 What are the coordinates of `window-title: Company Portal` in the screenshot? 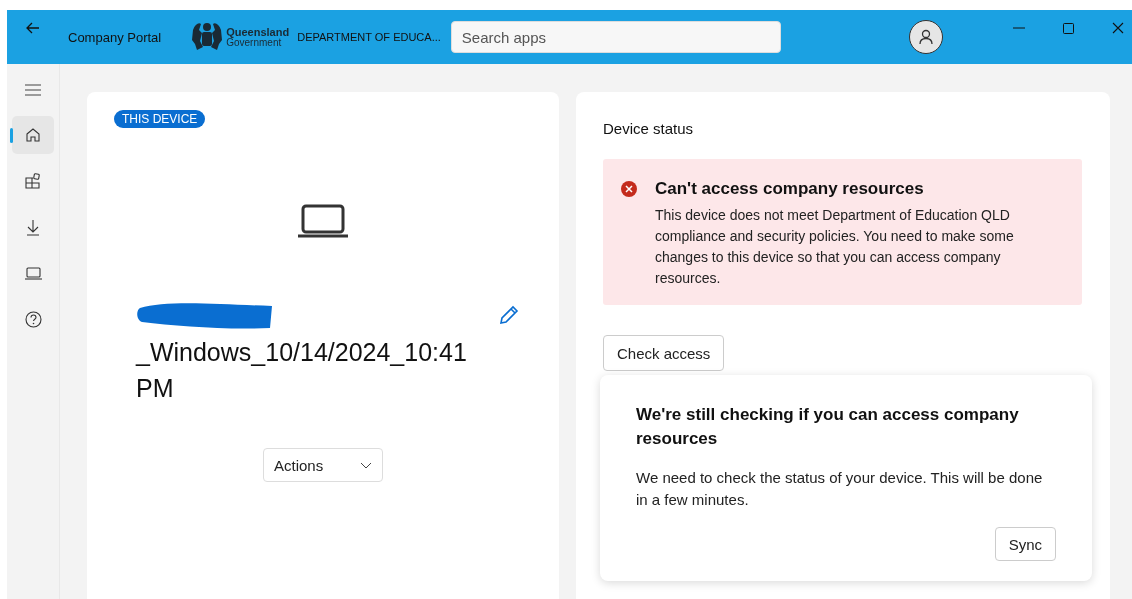 It's located at (115, 37).